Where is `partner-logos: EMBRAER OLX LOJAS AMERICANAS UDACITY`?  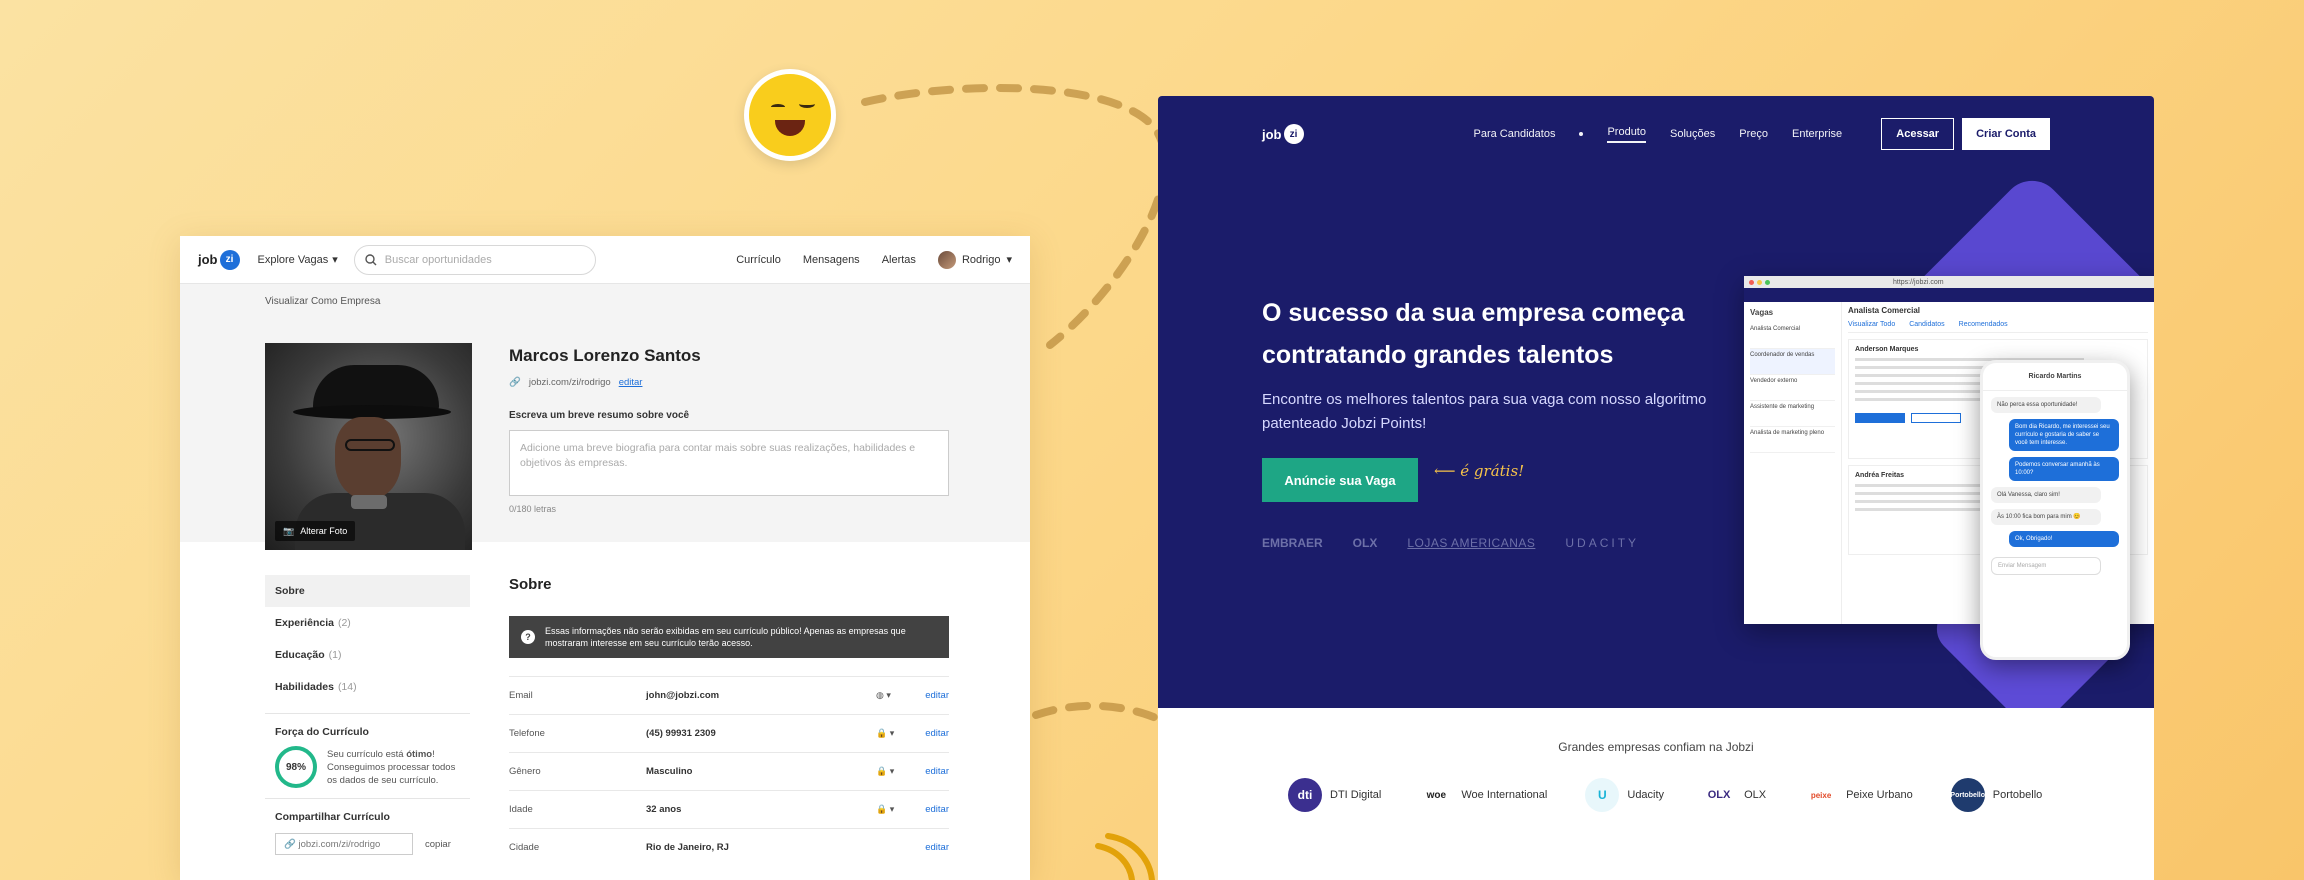 partner-logos: EMBRAER OLX LOJAS AMERICANAS UDACITY is located at coordinates (1450, 543).